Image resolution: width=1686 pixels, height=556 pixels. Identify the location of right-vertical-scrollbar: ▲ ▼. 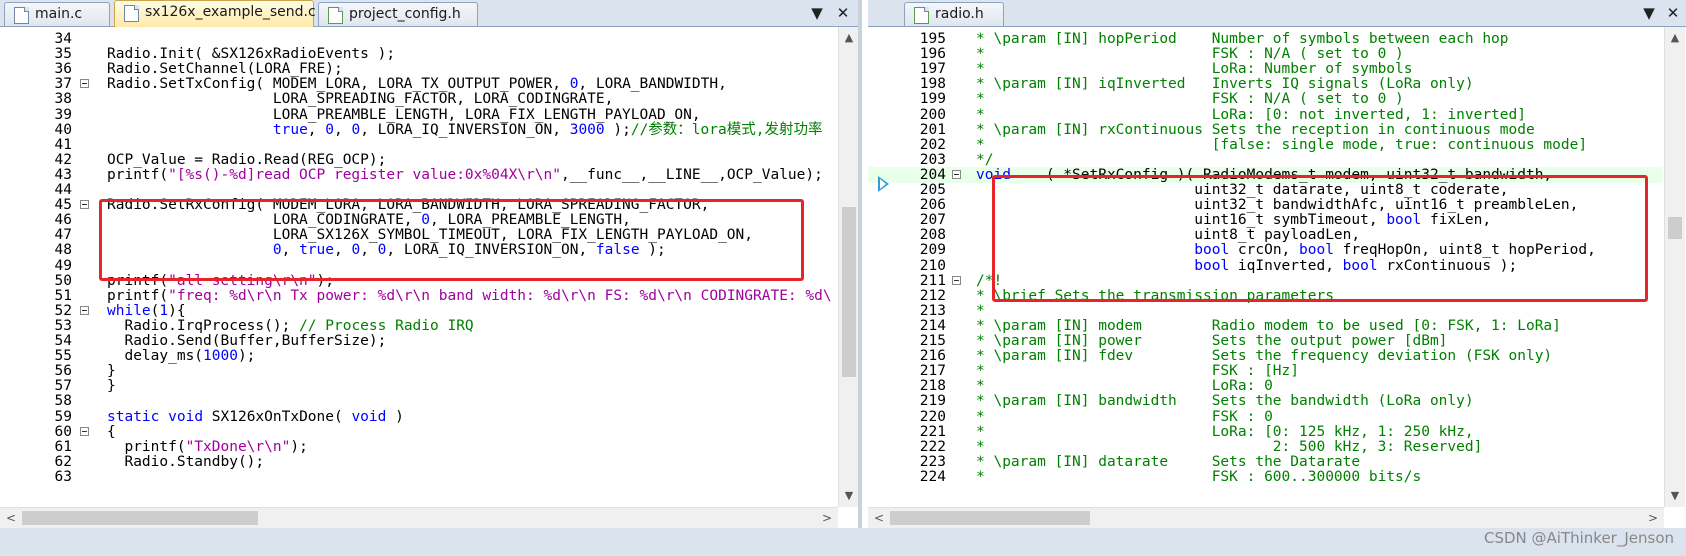
(1674, 267).